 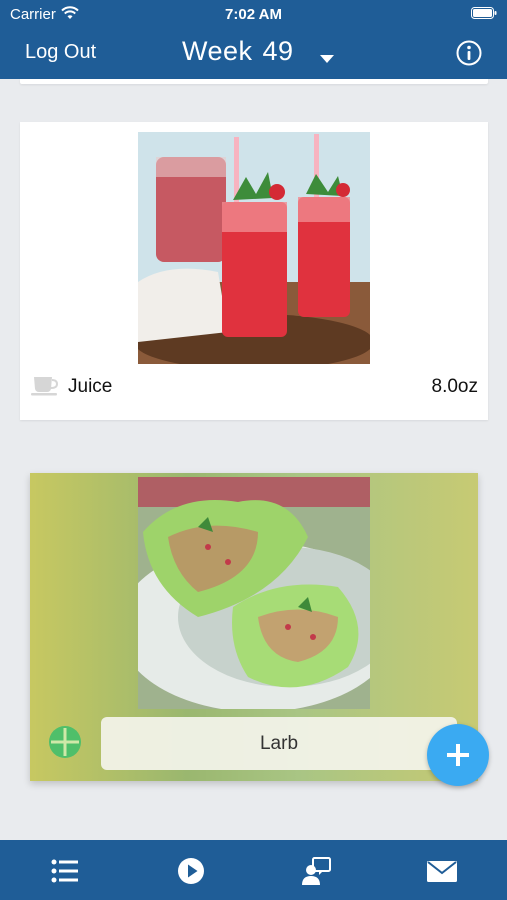 What do you see at coordinates (254, 593) in the screenshot?
I see `larb-photo` at bounding box center [254, 593].